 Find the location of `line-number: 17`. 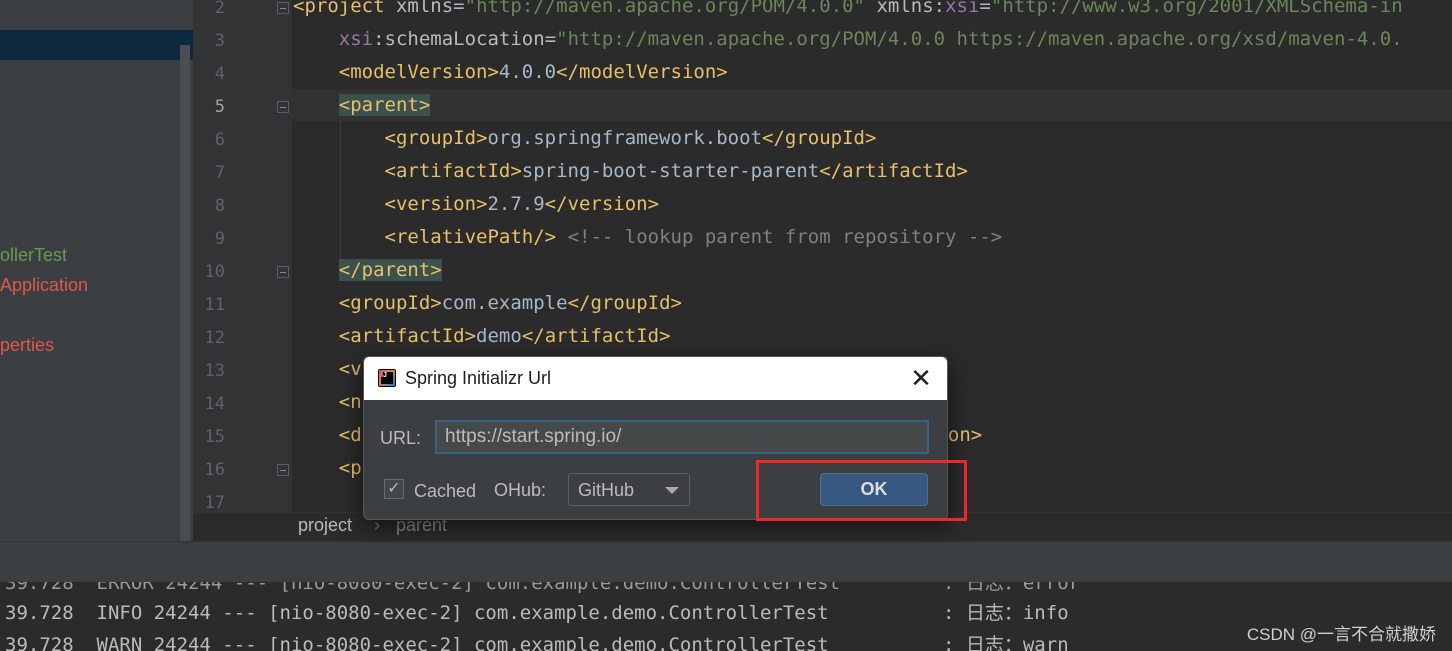

line-number: 17 is located at coordinates (214, 503).